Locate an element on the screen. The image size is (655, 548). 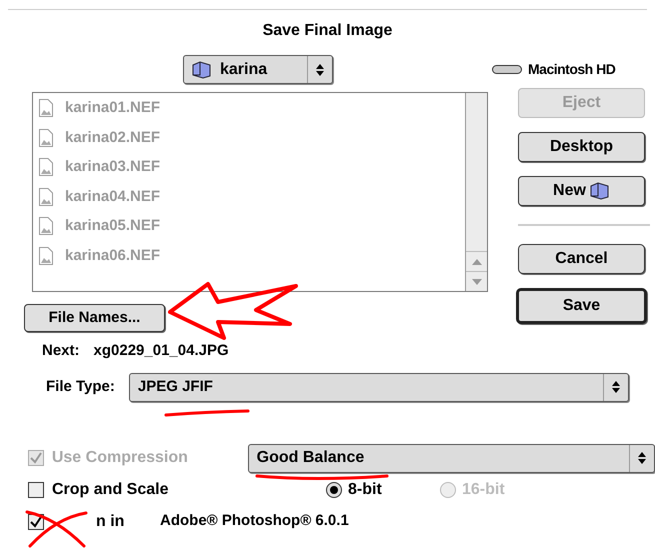
radio-button is located at coordinates (334, 490).